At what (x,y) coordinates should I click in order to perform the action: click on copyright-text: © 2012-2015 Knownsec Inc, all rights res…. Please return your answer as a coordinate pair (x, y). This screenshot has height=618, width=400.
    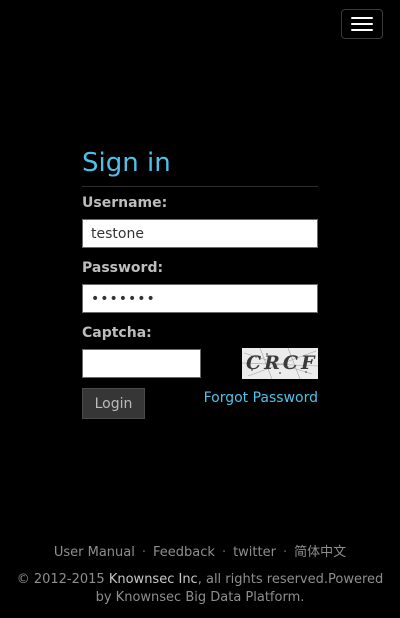
    Looking at the image, I should click on (200, 589).